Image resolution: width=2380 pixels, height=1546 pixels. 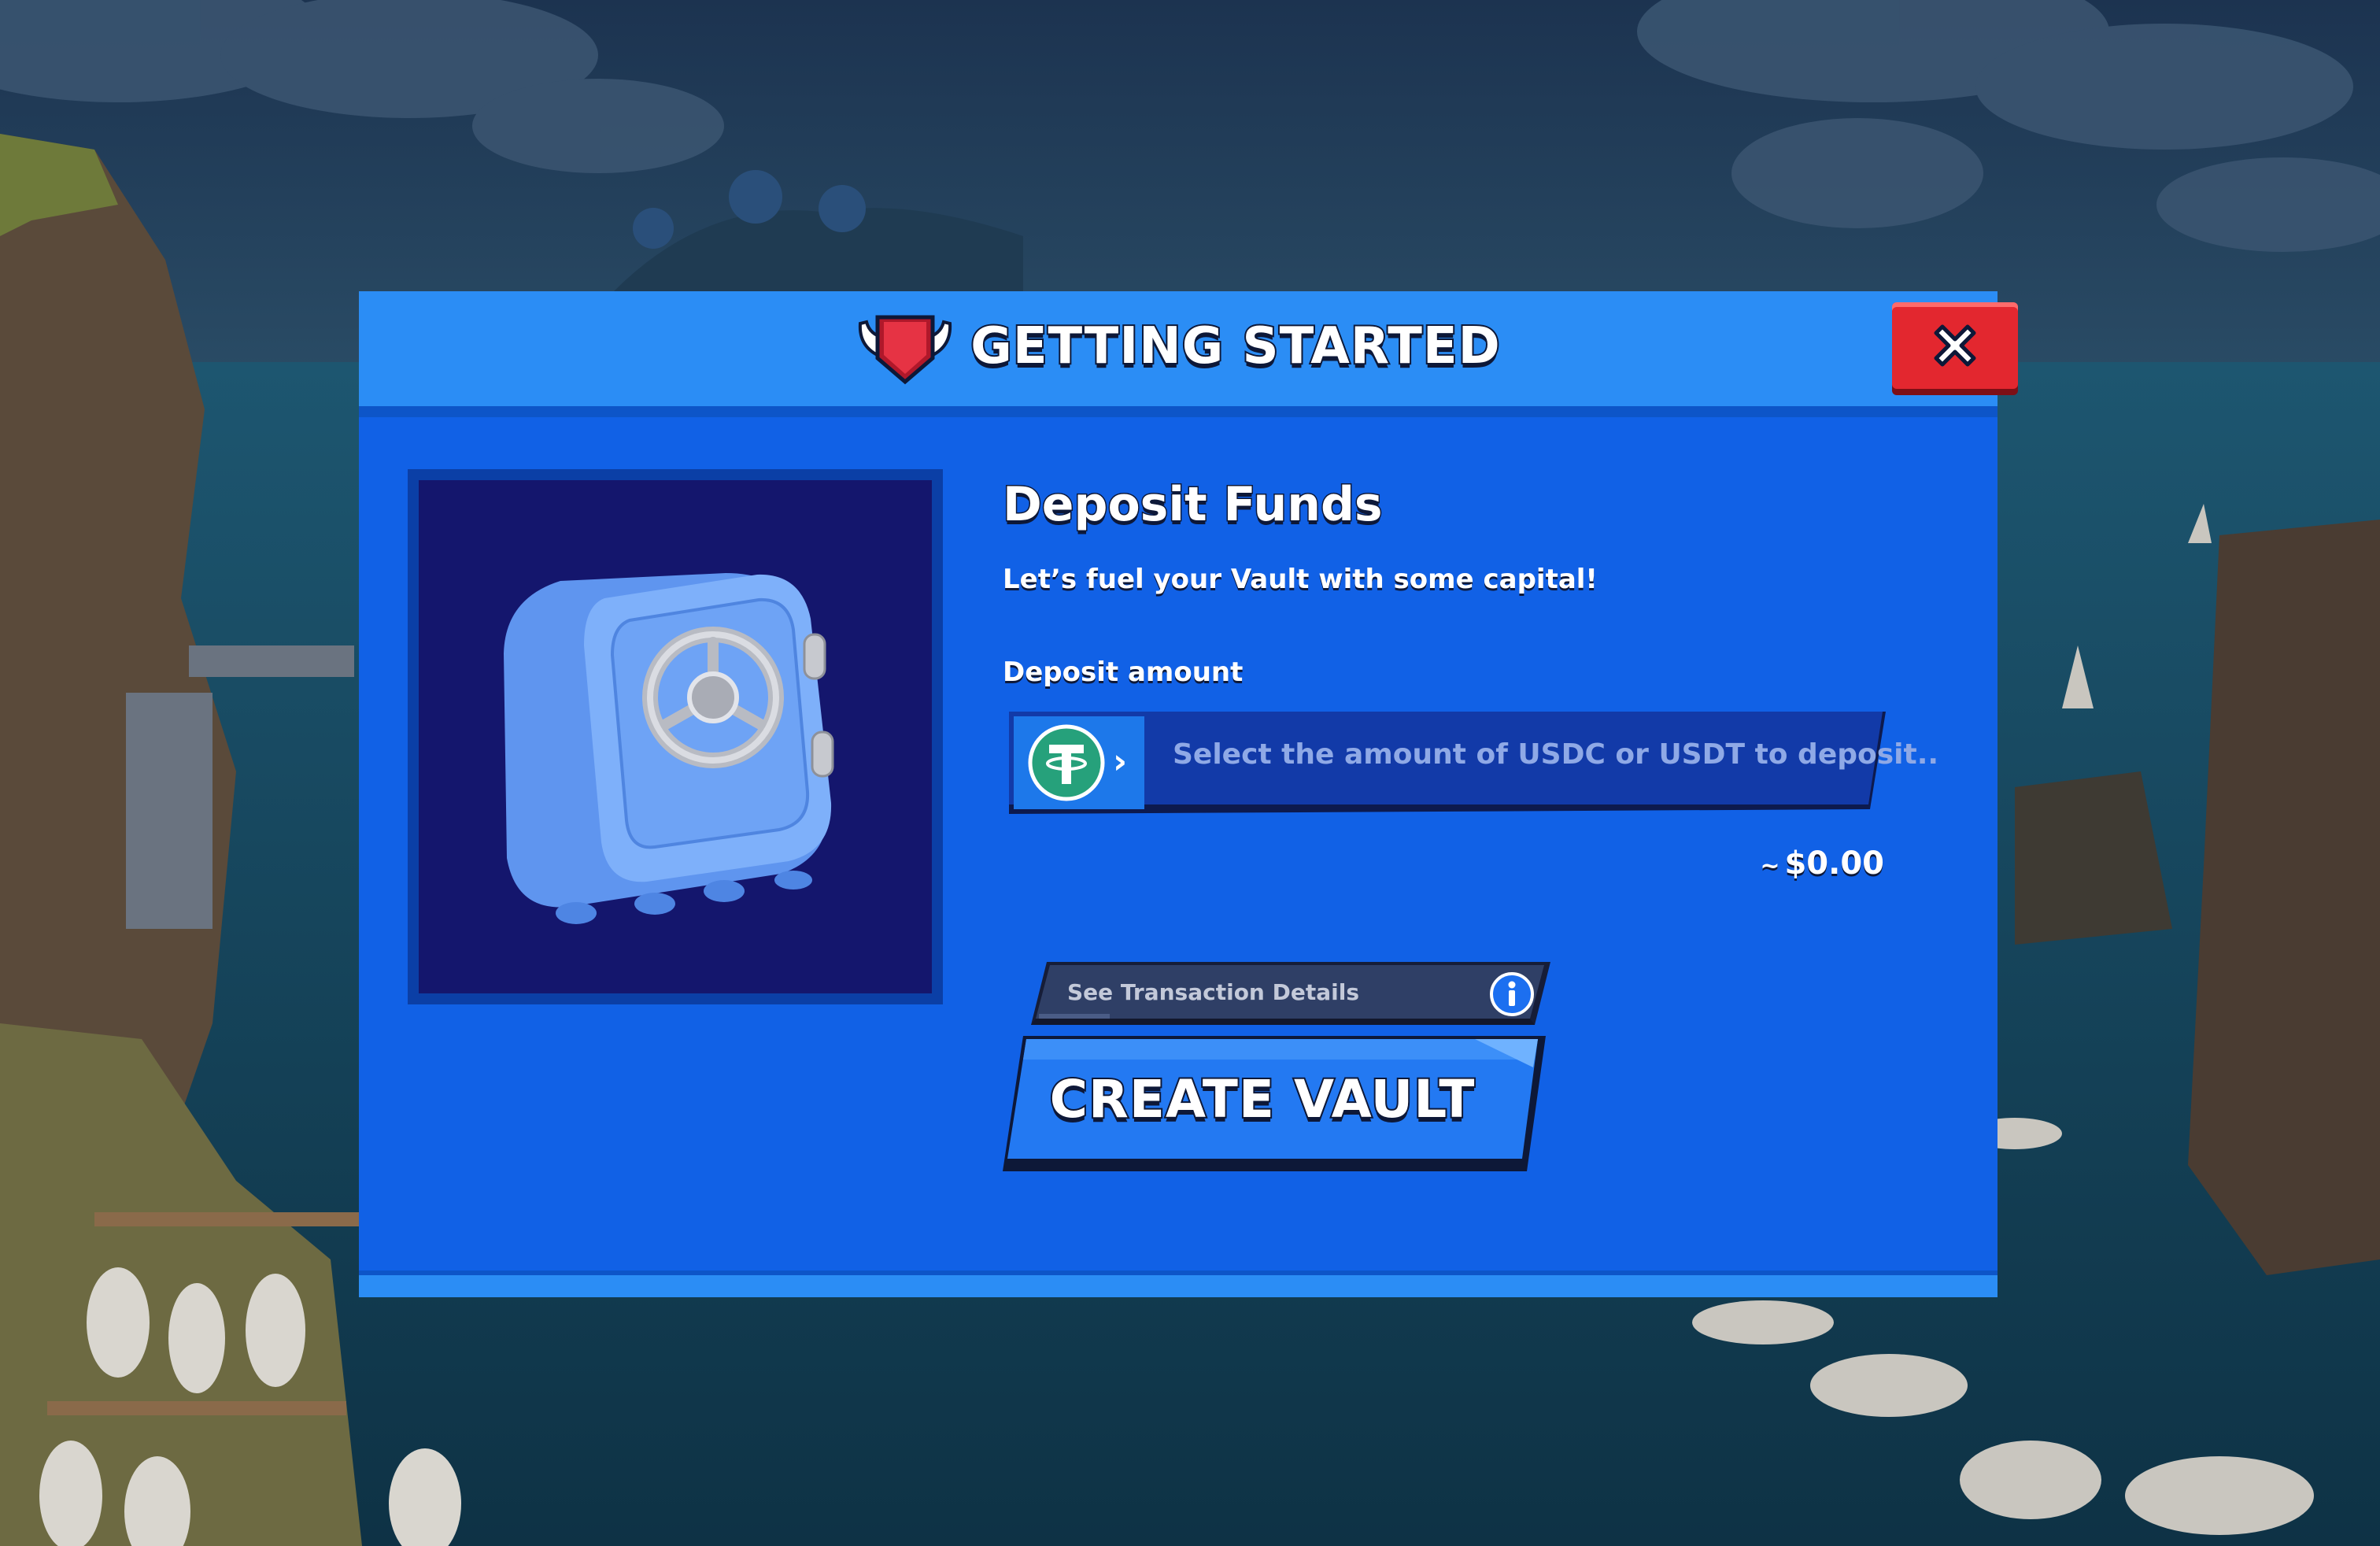 I want to click on usd-amount: $0.00, so click(x=1834, y=864).